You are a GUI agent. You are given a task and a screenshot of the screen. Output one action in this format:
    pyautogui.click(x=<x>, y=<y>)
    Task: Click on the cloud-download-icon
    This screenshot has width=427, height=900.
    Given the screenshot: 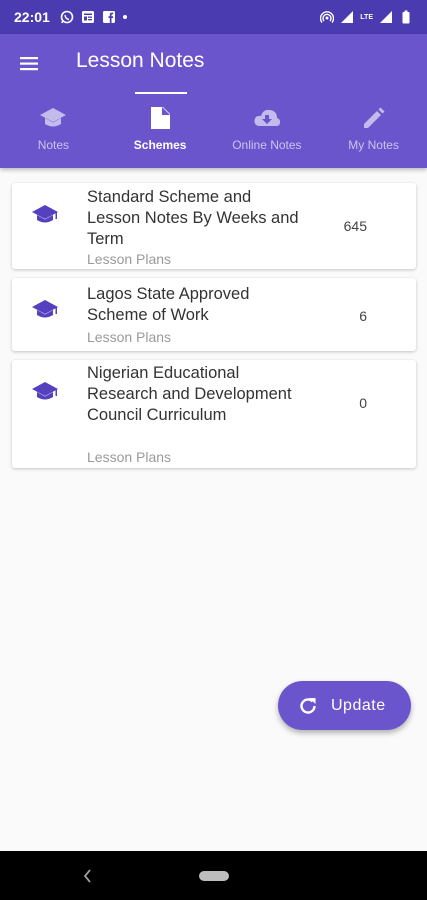 What is the action you would take?
    pyautogui.click(x=267, y=117)
    